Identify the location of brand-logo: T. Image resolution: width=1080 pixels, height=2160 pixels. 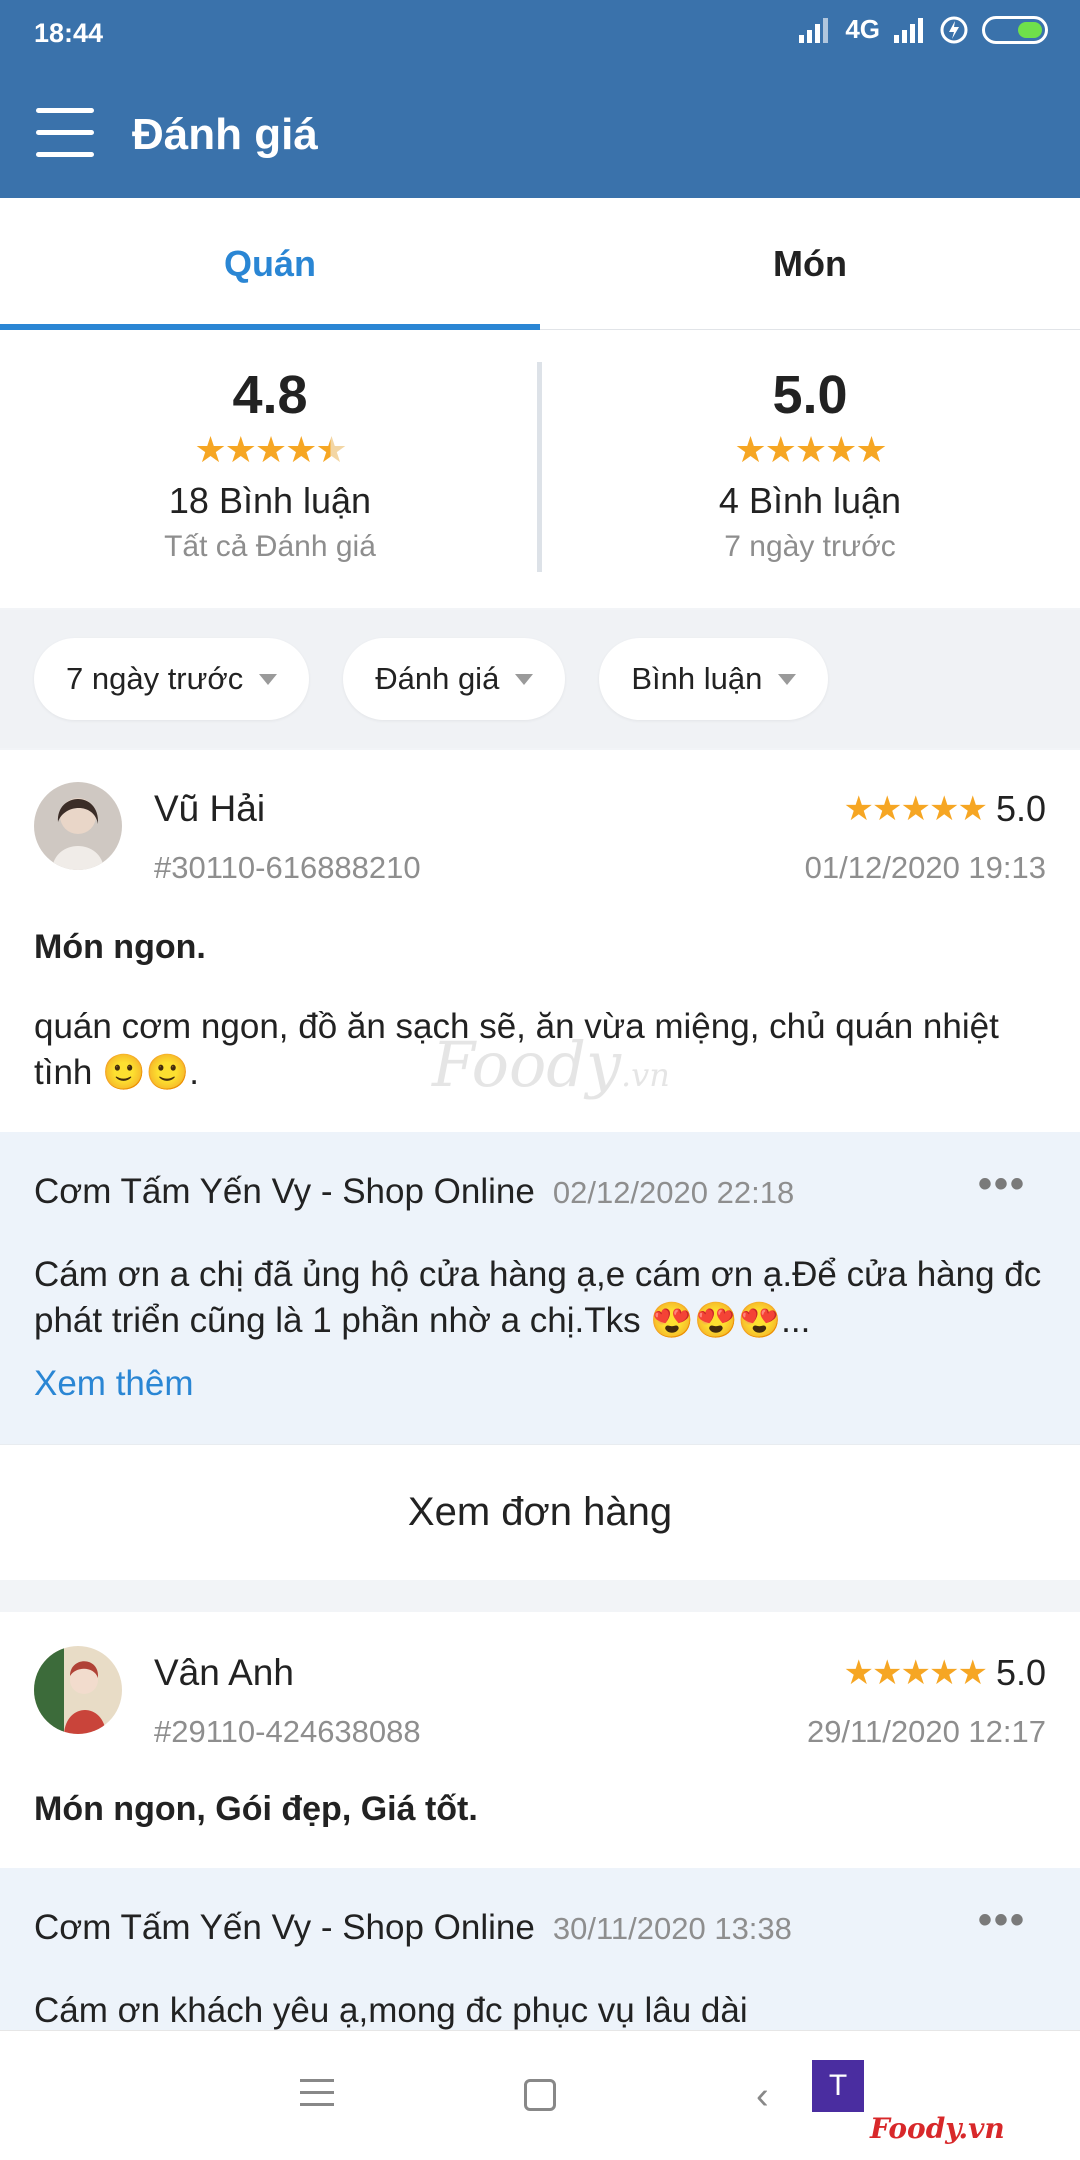
(838, 2086).